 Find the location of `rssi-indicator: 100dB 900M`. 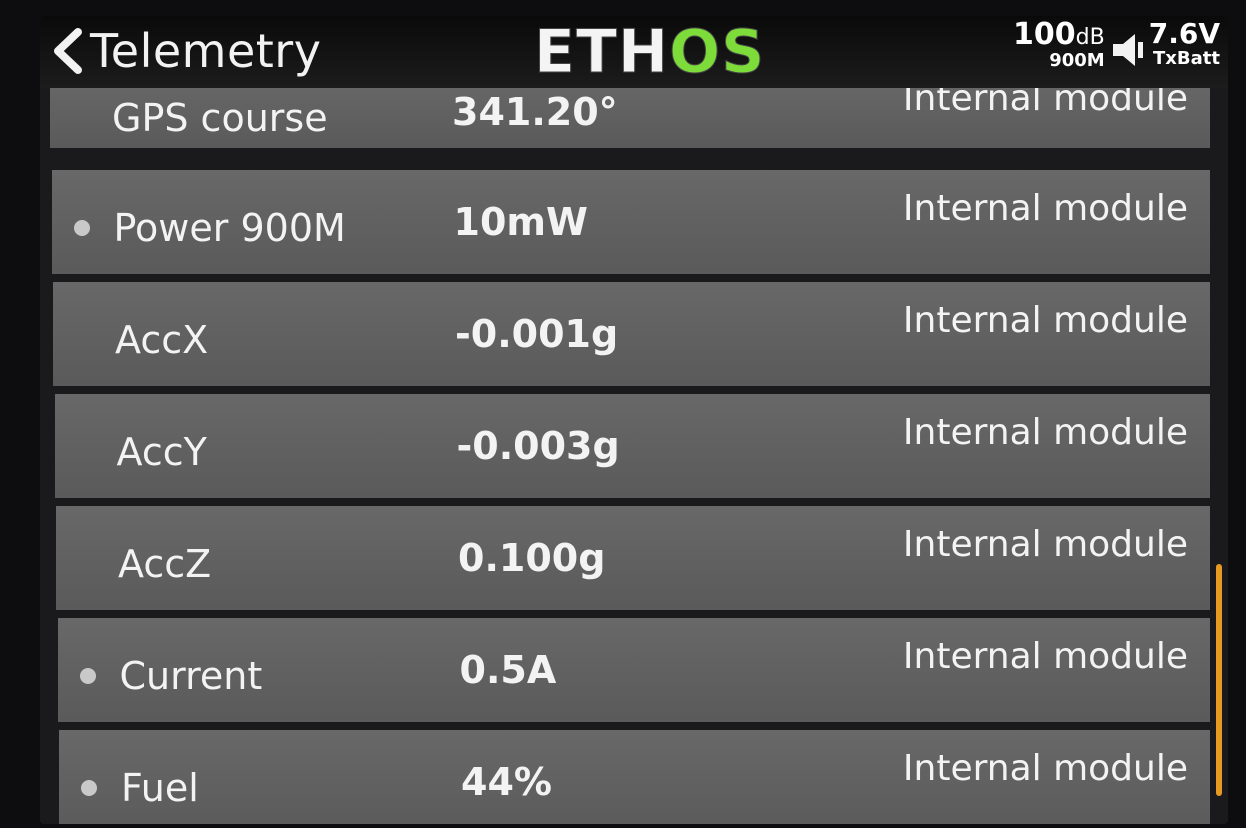

rssi-indicator: 100dB 900M is located at coordinates (1059, 45).